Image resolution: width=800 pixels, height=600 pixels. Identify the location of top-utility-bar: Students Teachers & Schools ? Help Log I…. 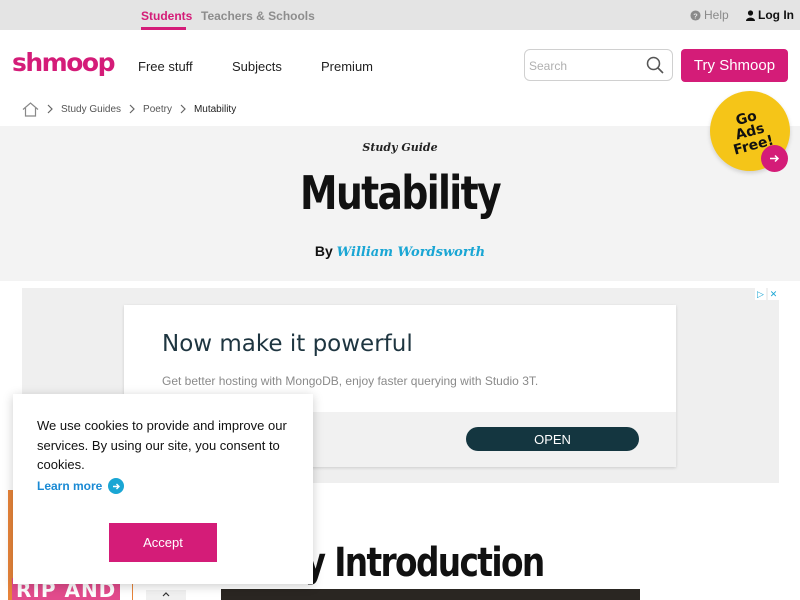
(400, 15).